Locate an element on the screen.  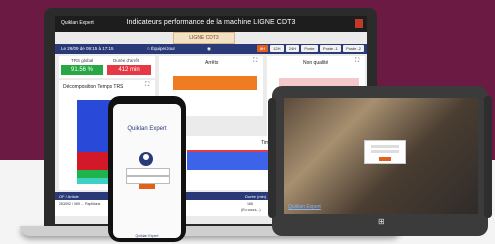
kpi-value-arret: 412 min is located at coordinates (129, 70).